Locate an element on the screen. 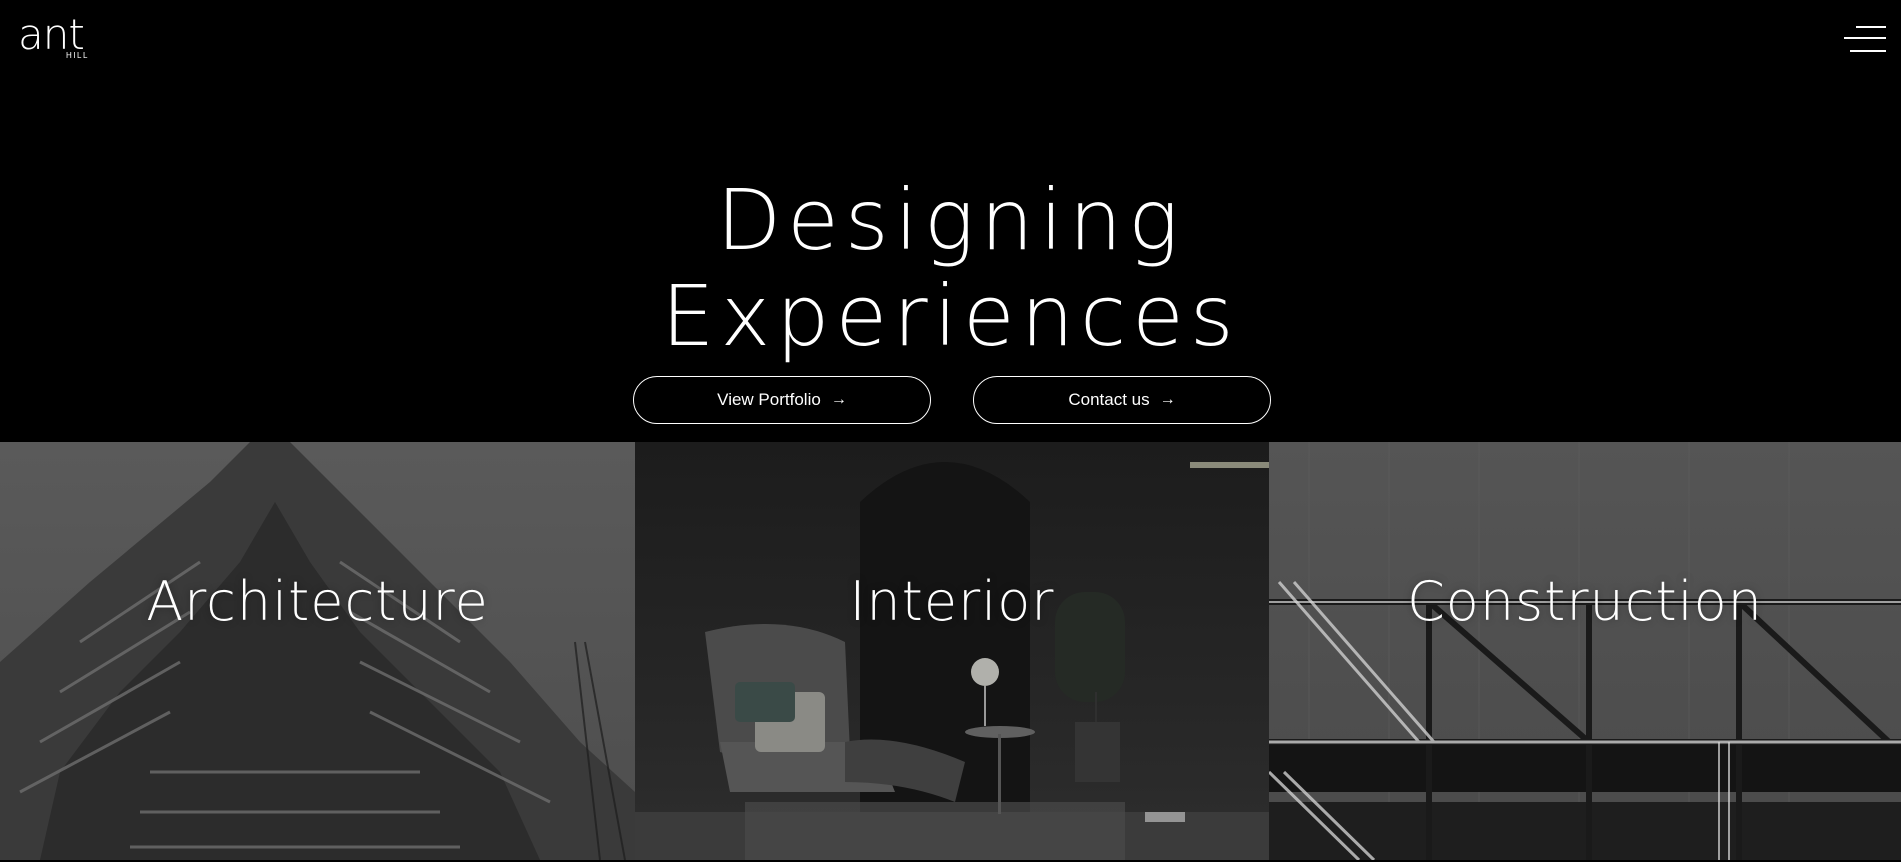  view-portfolio-label: View Portfolio is located at coordinates (769, 399).